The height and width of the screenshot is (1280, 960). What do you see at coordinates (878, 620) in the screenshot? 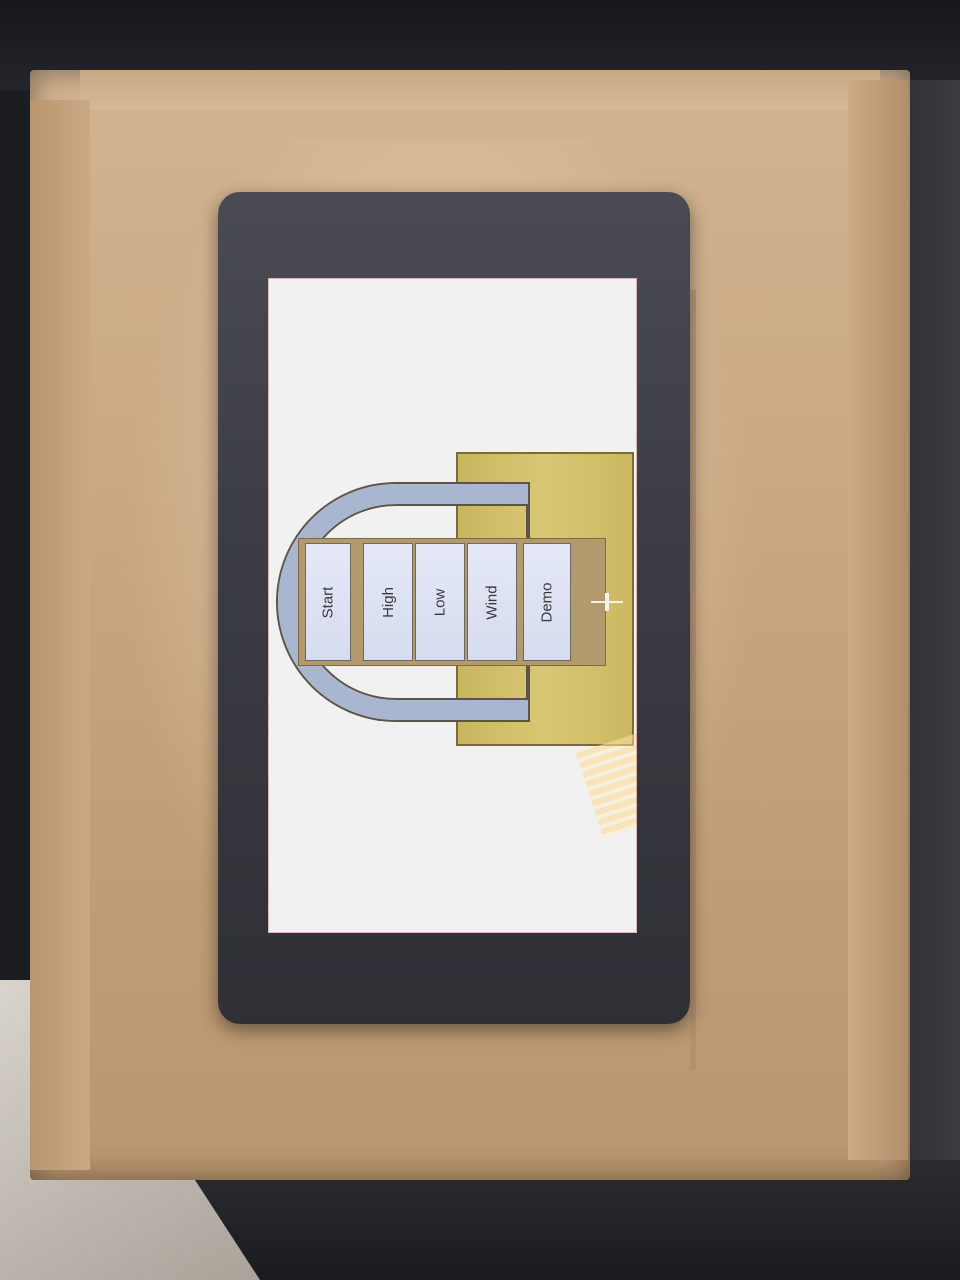
I see `cardboard-flap-right` at bounding box center [878, 620].